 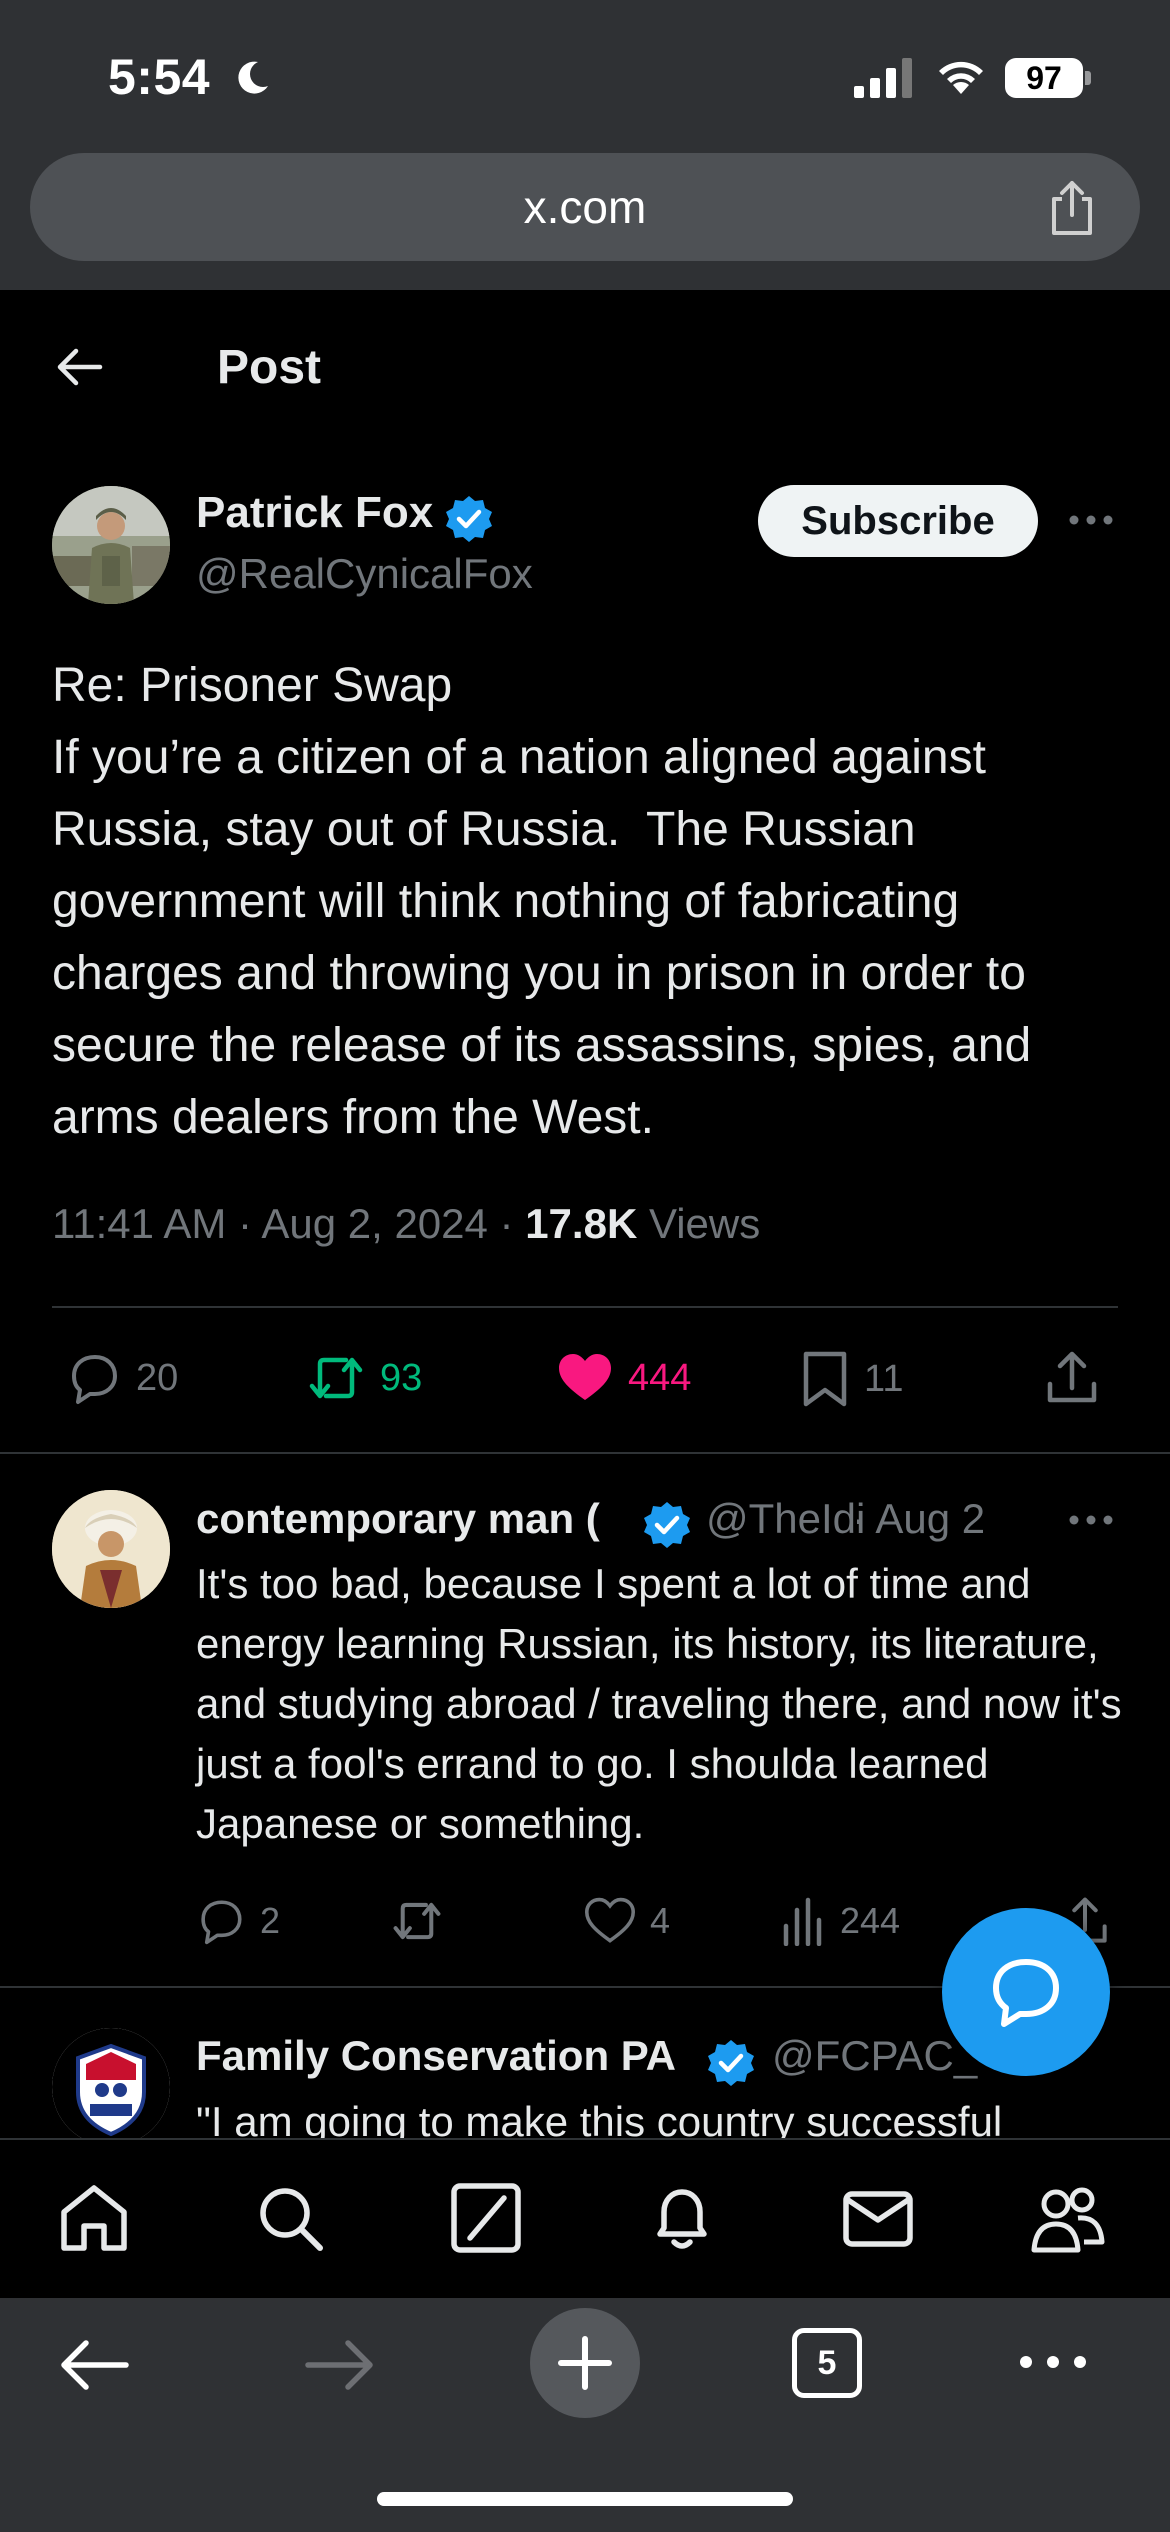 I want to click on reply-author-name: contemporary man (, so click(x=398, y=1519).